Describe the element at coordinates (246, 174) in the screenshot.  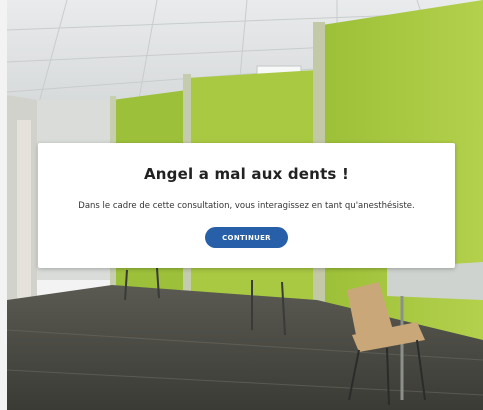
I see `dialog-title: Angel a mal aux dents !` at that location.